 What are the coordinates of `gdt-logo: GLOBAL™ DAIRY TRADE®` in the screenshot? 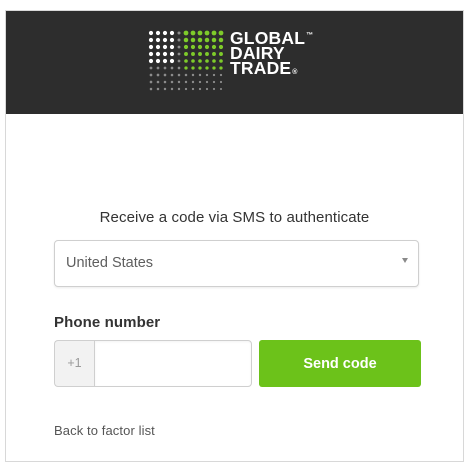 It's located at (247, 68).